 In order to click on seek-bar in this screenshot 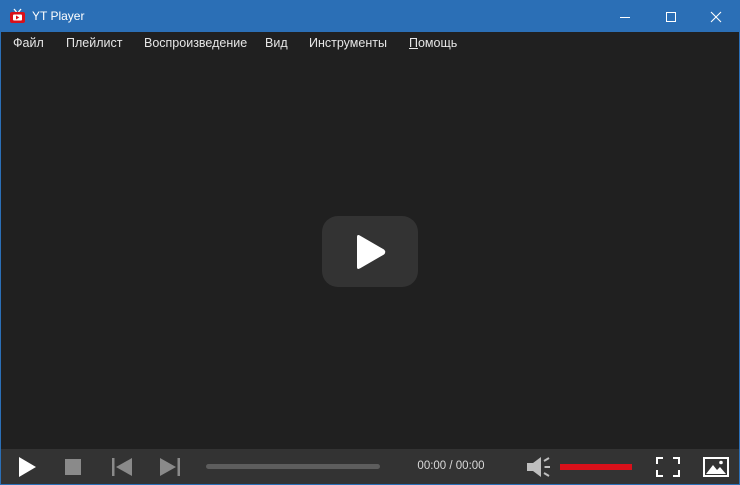, I will do `click(293, 466)`.